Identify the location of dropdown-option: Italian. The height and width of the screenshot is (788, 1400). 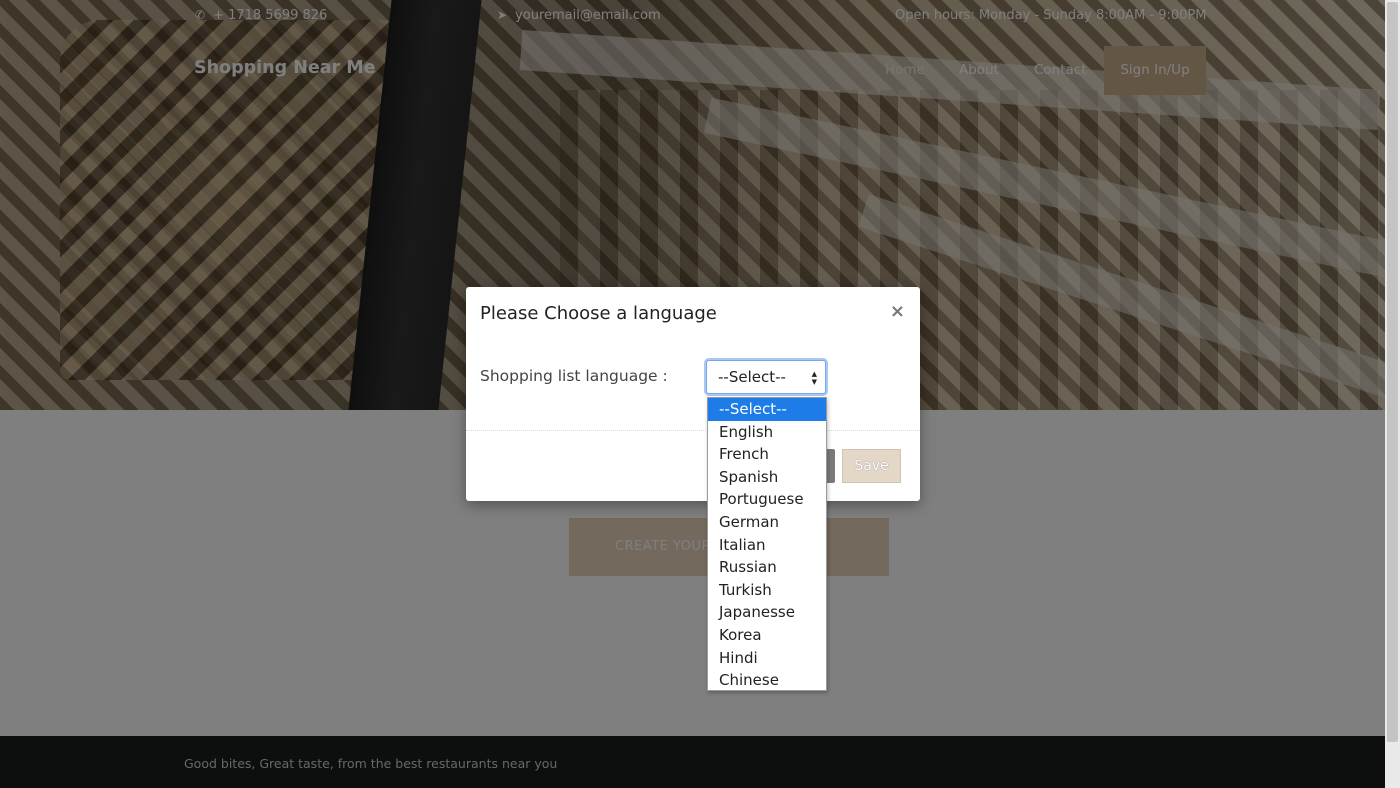
(767, 545).